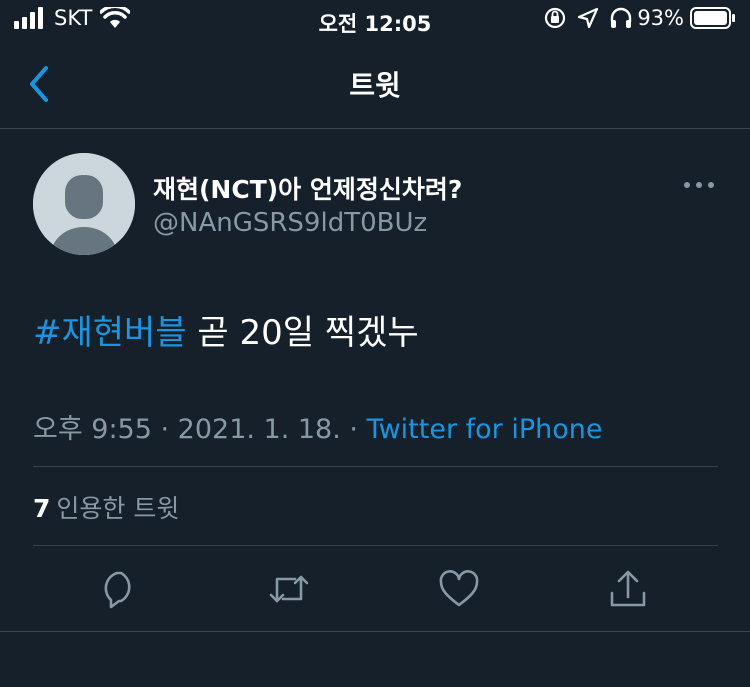 This screenshot has width=750, height=687. Describe the element at coordinates (660, 18) in the screenshot. I see `battery-percent: 93%` at that location.